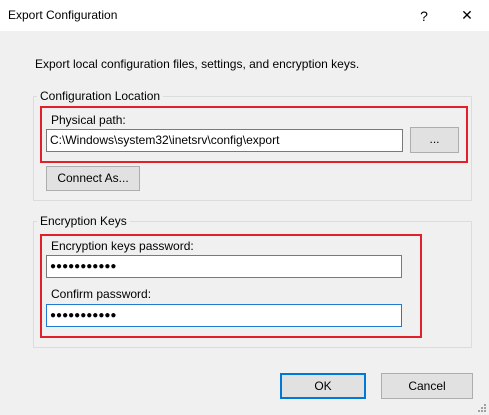  Describe the element at coordinates (224, 266) in the screenshot. I see `encryption-password-input: ●●●●●●●●●●●` at that location.